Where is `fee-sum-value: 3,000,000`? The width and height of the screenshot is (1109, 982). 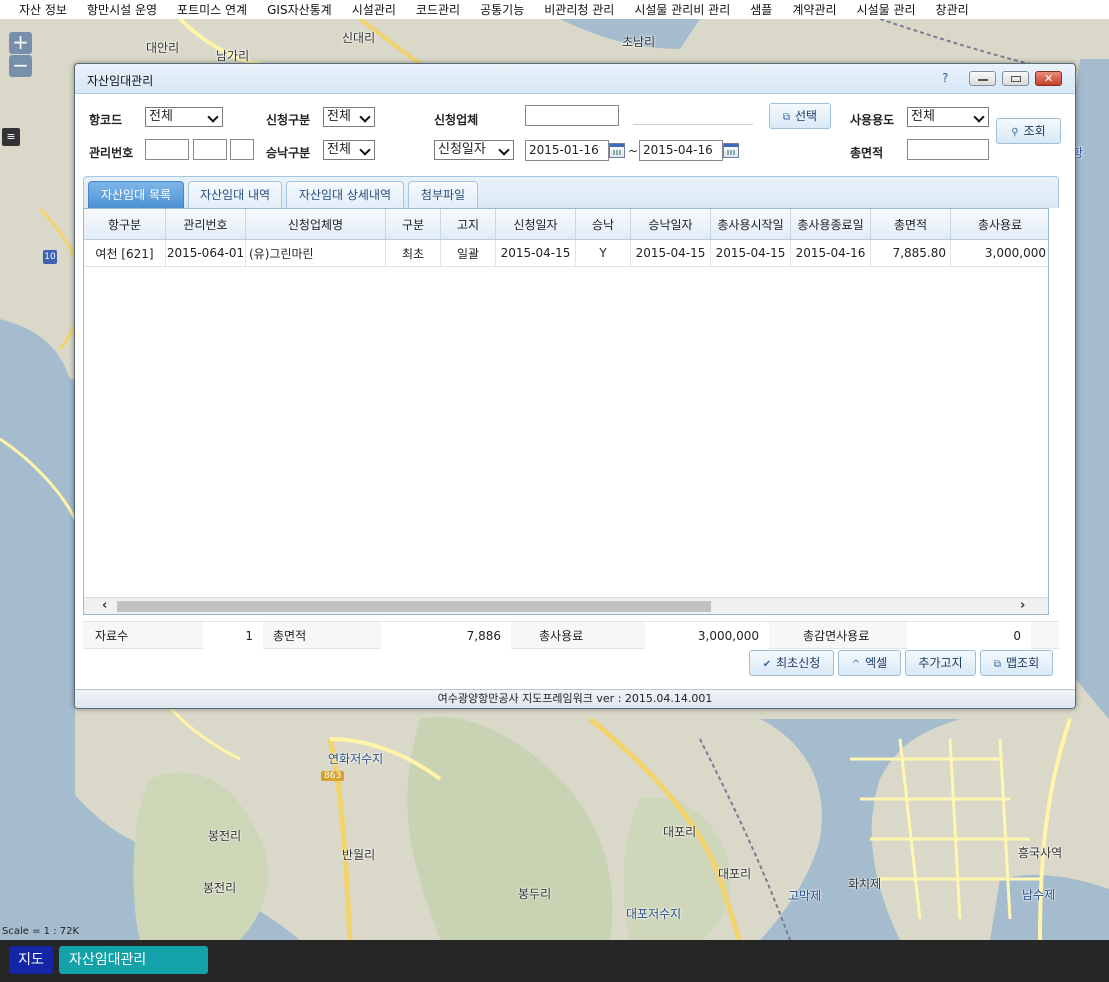
fee-sum-value: 3,000,000 is located at coordinates (707, 636).